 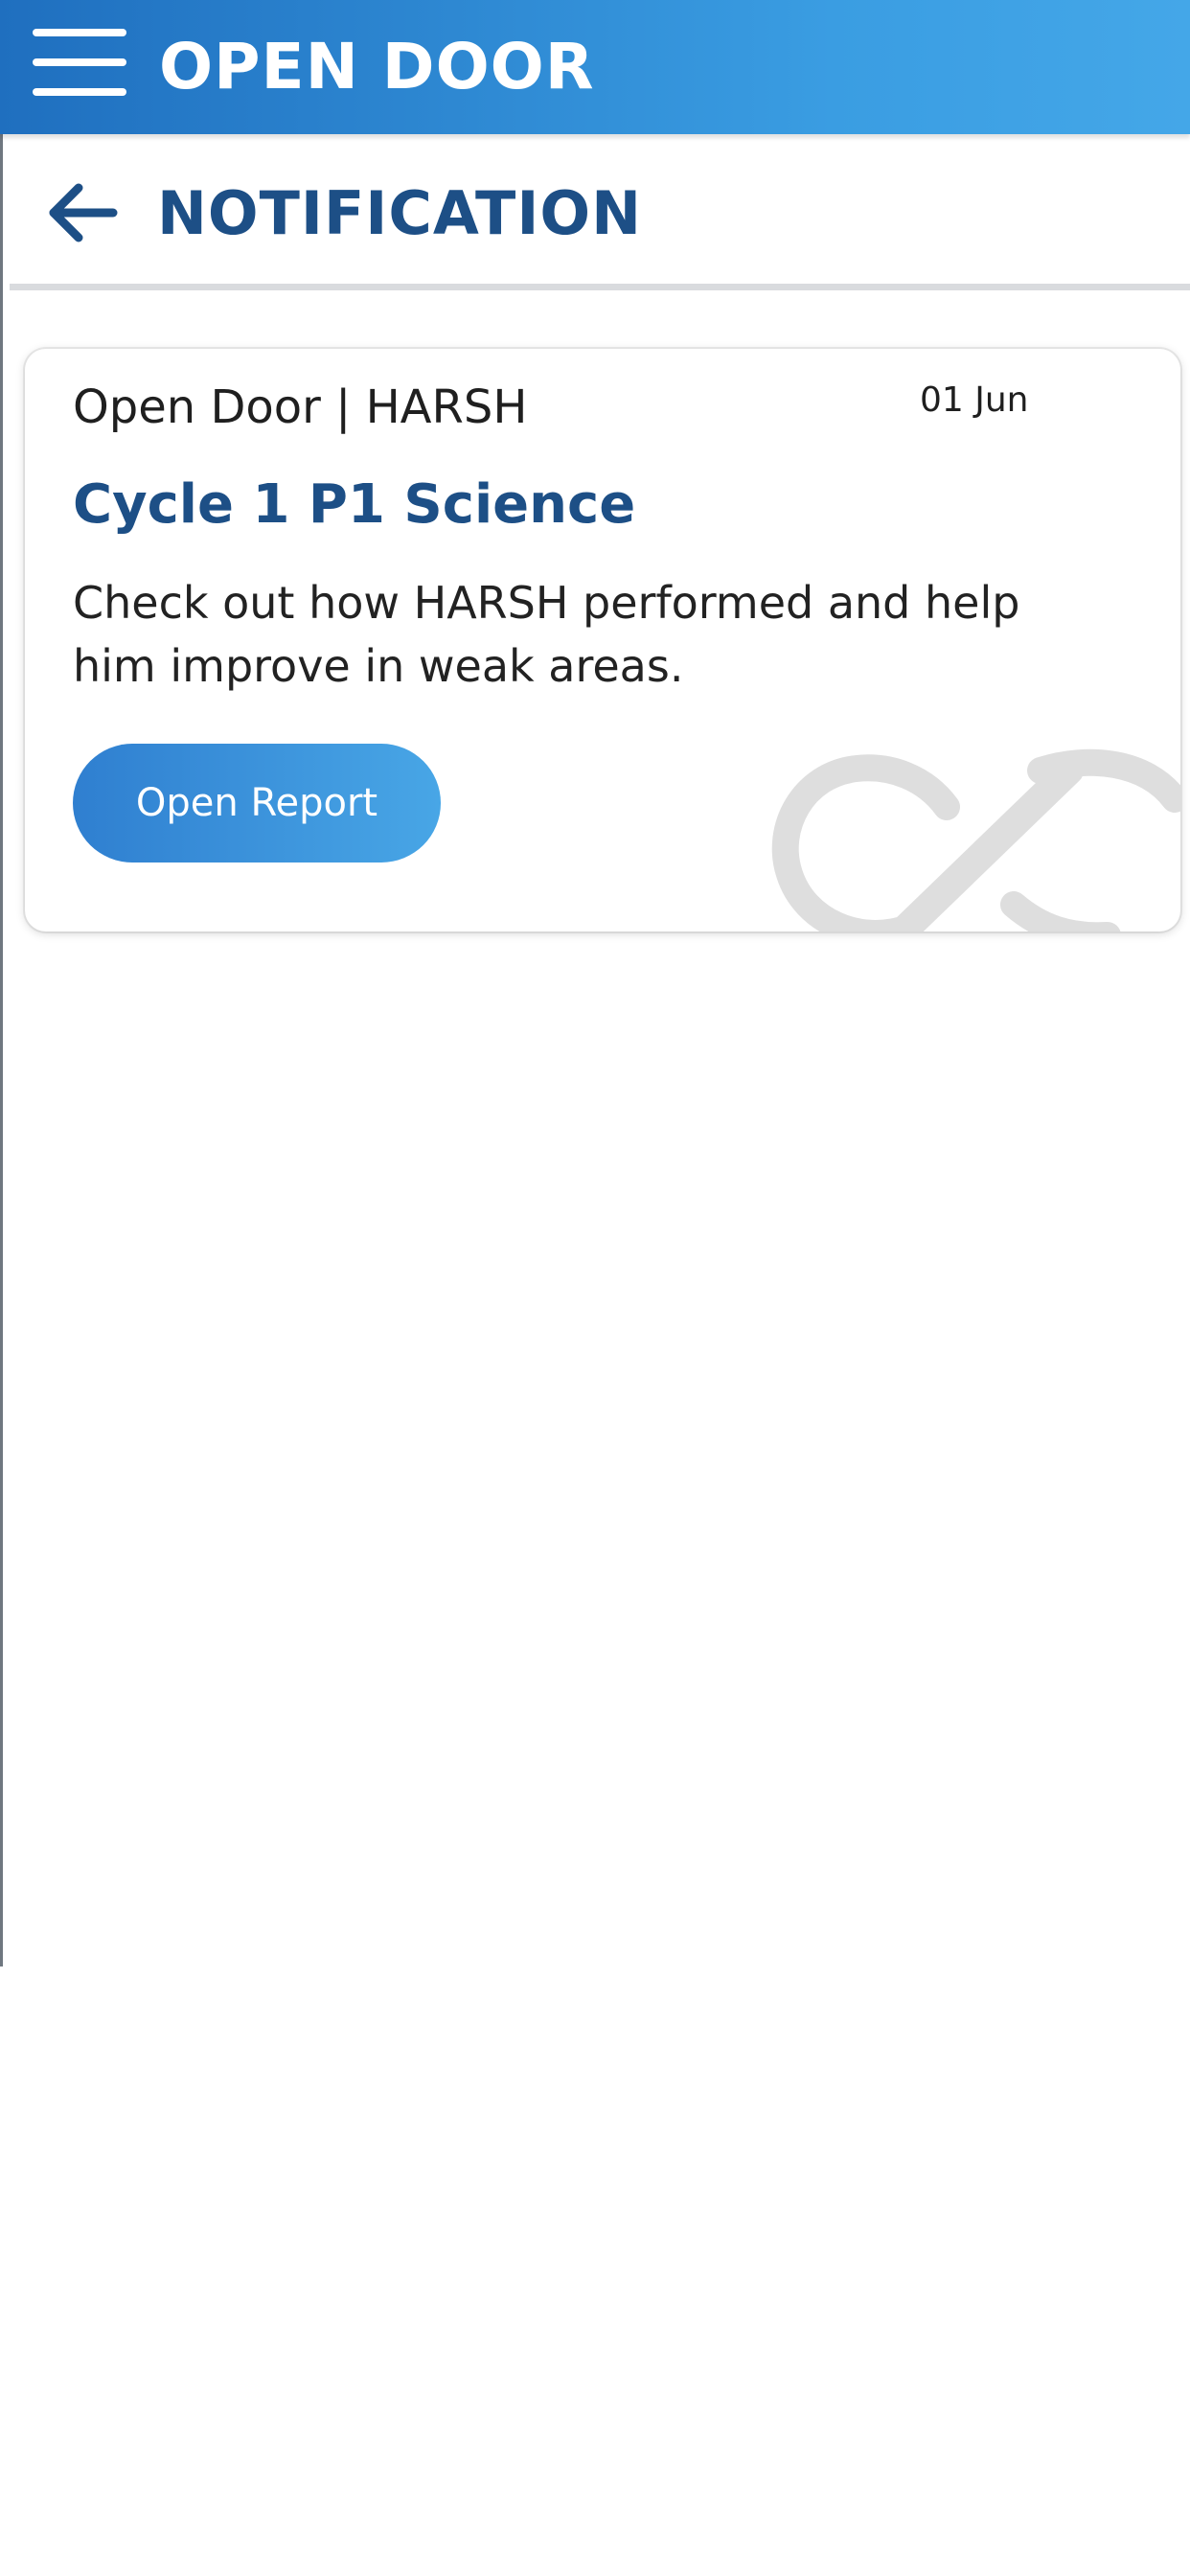 What do you see at coordinates (377, 67) in the screenshot?
I see `app-title: OPEN DOOR` at bounding box center [377, 67].